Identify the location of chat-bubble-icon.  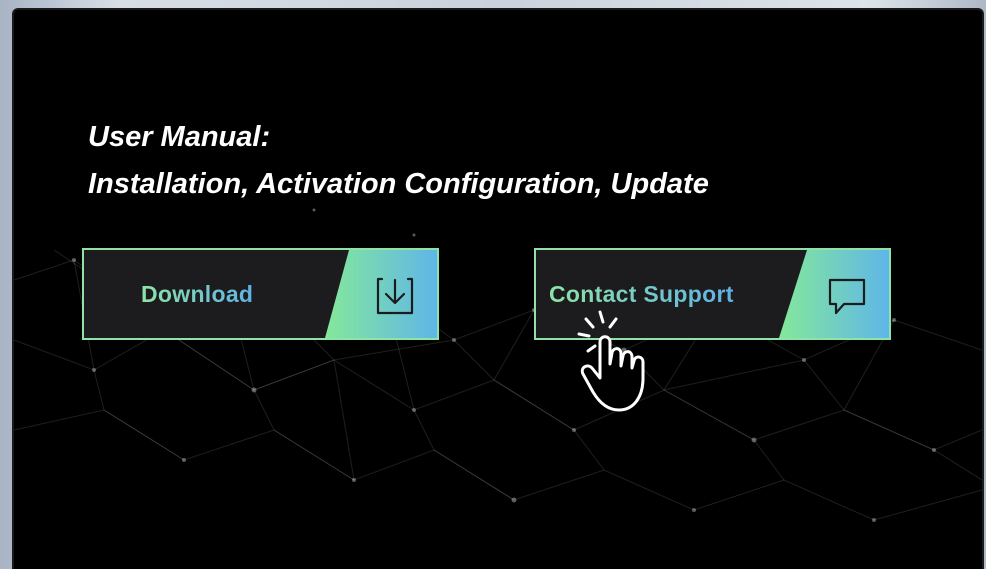
(847, 296).